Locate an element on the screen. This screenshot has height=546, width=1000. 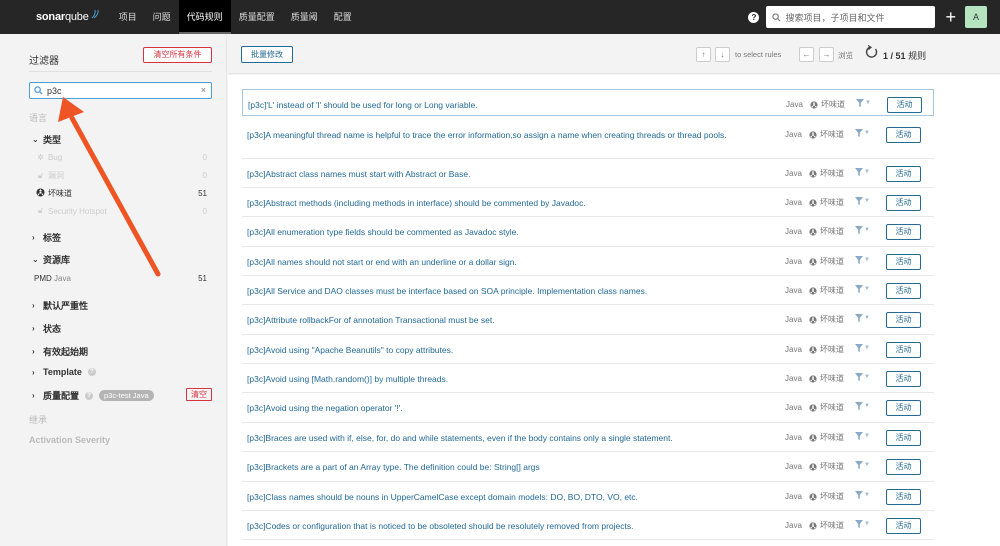
repository-facet-header: ⌄ 资源库 is located at coordinates (51, 259).